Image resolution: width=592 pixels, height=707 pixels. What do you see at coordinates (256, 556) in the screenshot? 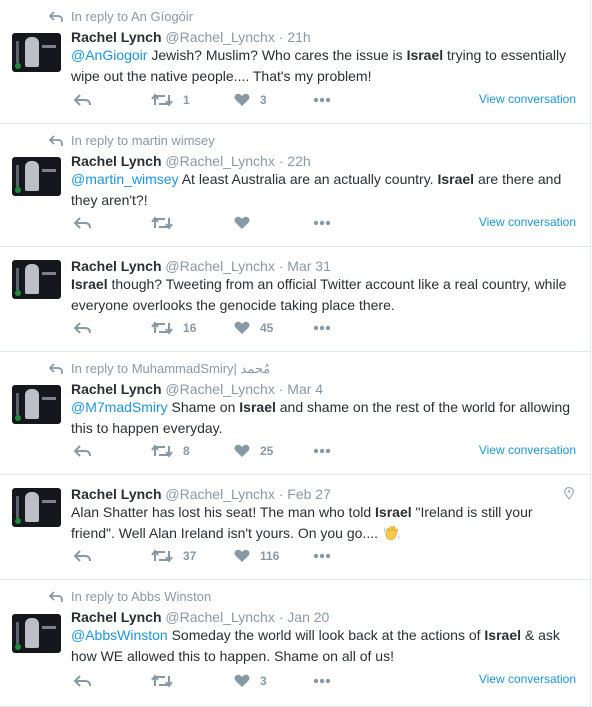
I see `like-button: 116` at bounding box center [256, 556].